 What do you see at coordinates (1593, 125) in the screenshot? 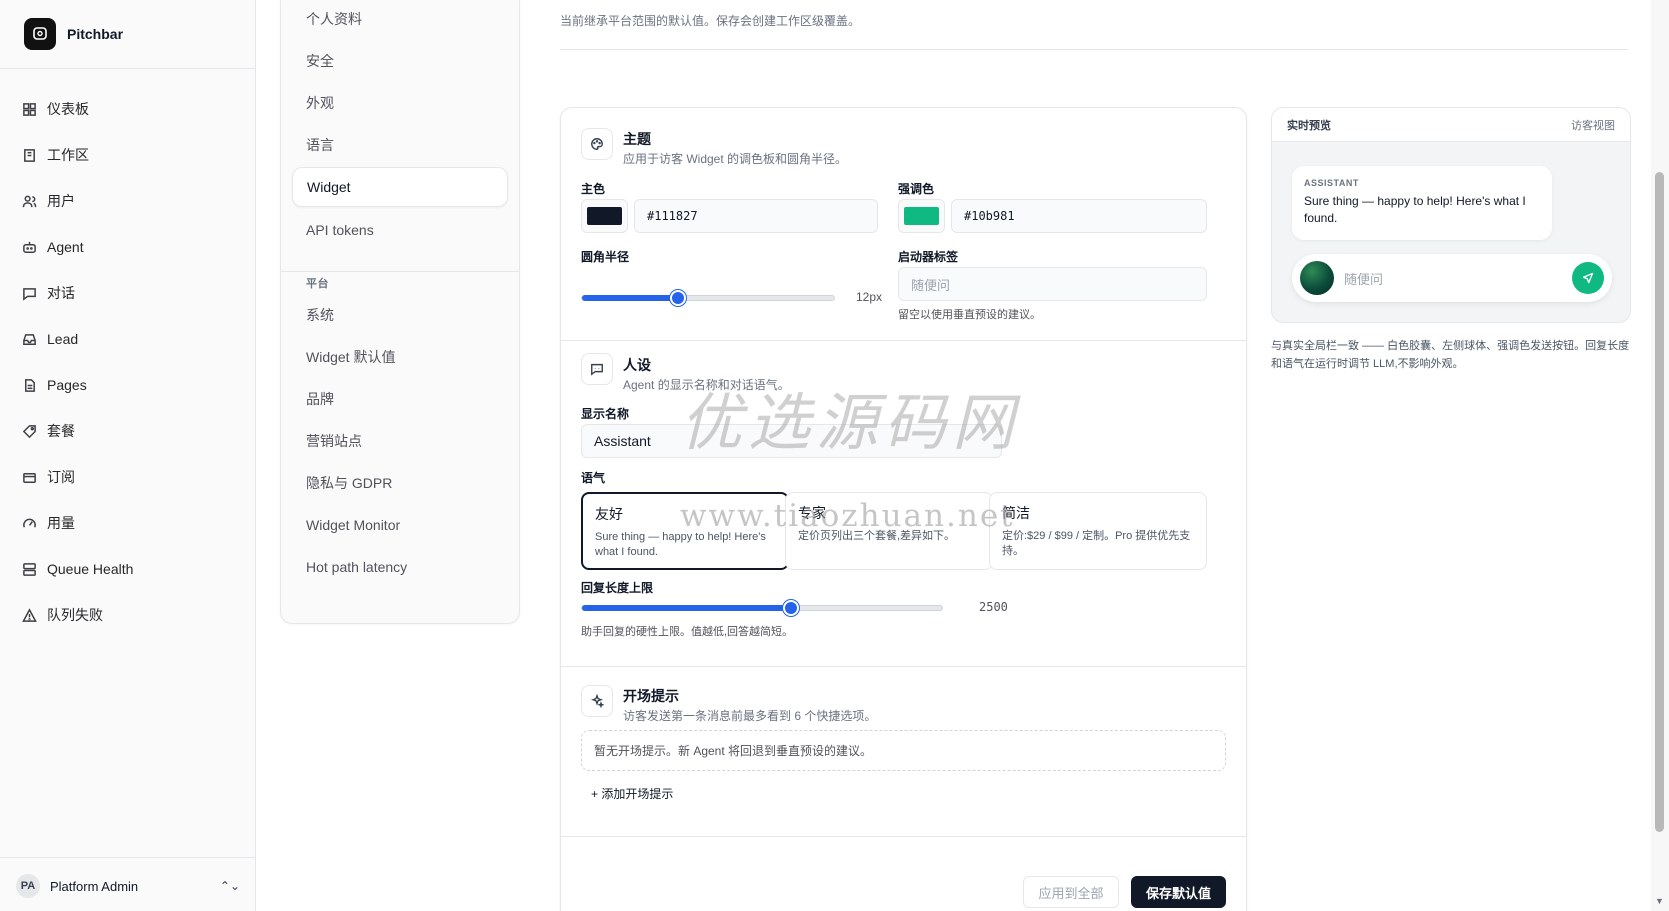
I see `visitor-view-toggle: 访客视图` at bounding box center [1593, 125].